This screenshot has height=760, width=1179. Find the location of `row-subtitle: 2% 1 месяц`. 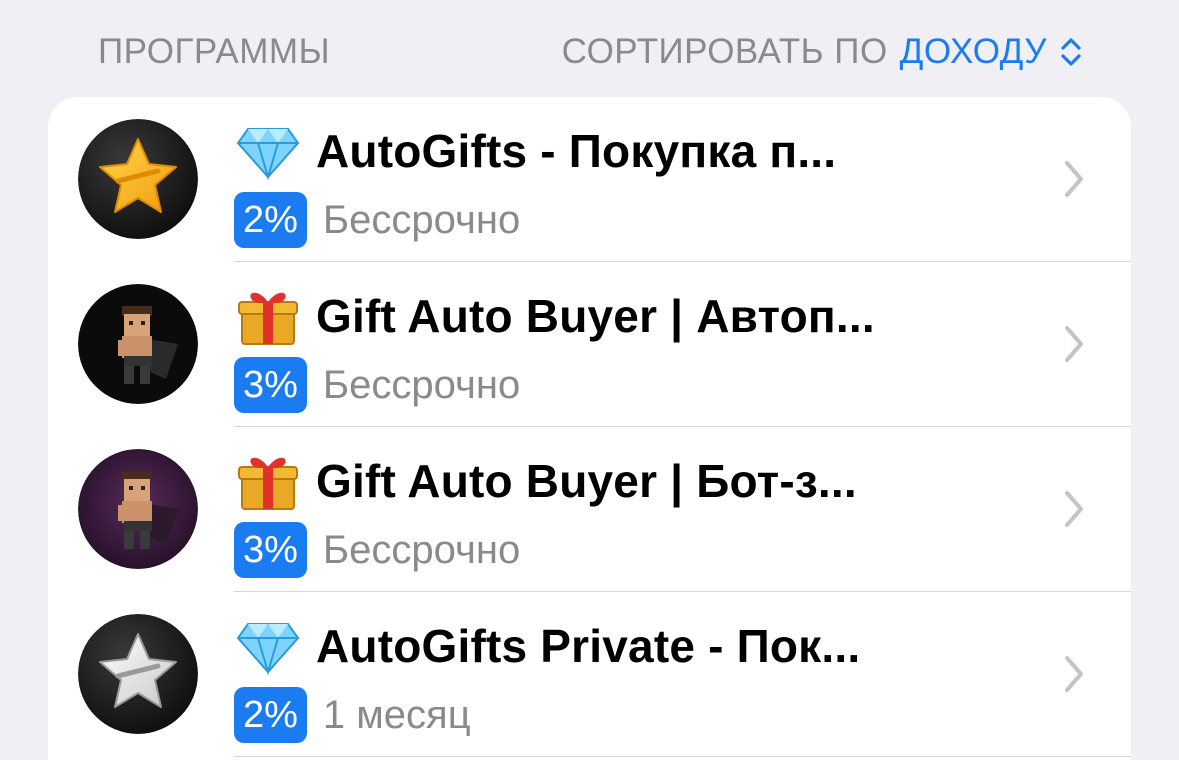

row-subtitle: 2% 1 месяц is located at coordinates (352, 715).